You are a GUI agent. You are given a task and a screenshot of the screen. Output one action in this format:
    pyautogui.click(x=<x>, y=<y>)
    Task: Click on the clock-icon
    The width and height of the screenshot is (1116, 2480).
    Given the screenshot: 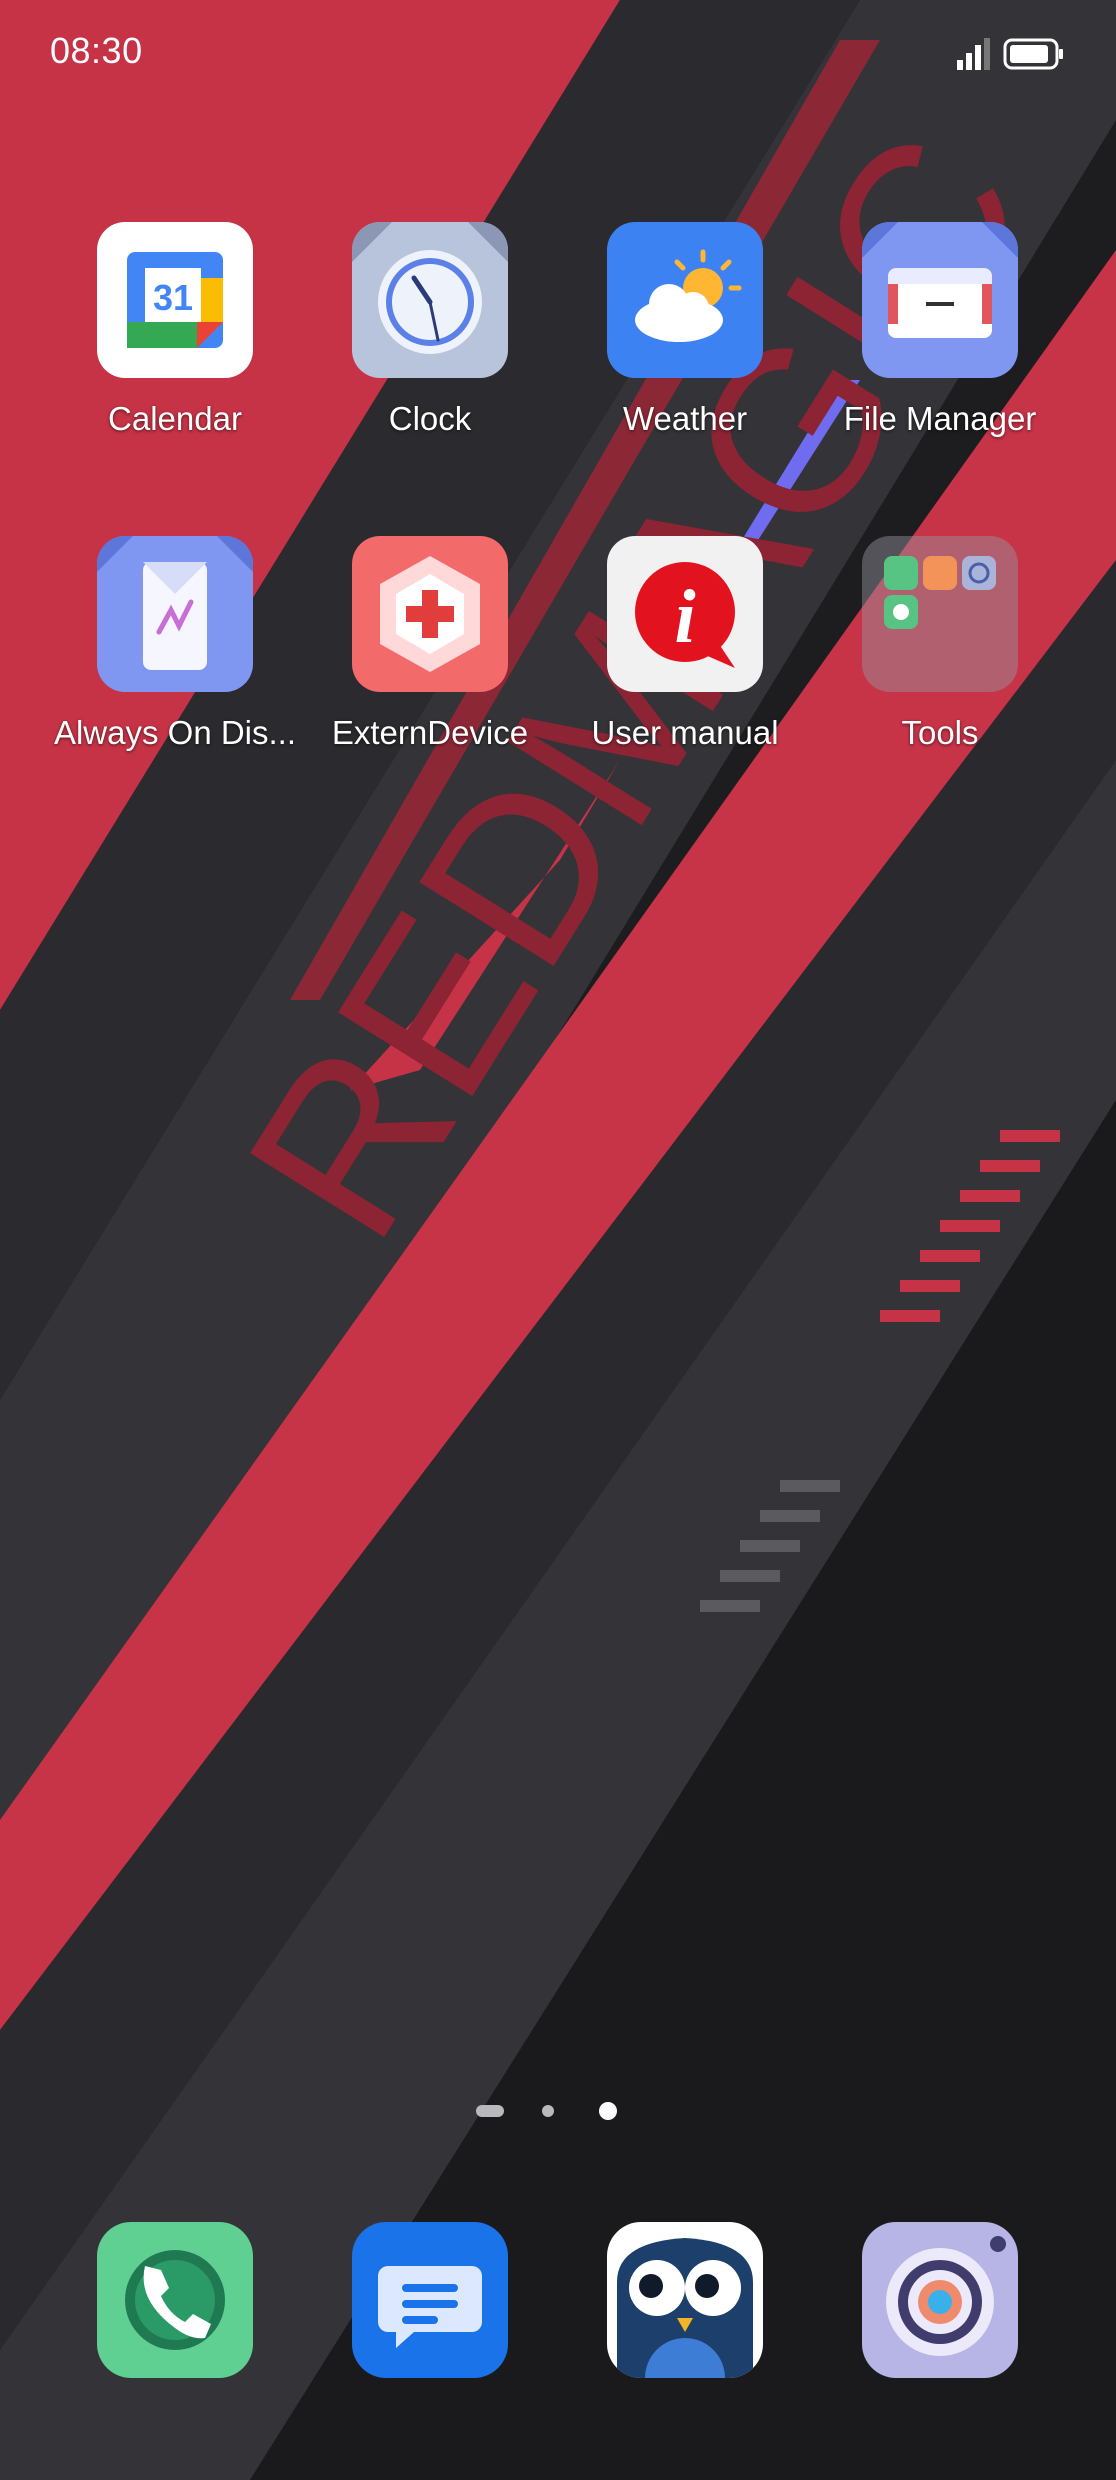 What is the action you would take?
    pyautogui.click(x=430, y=300)
    